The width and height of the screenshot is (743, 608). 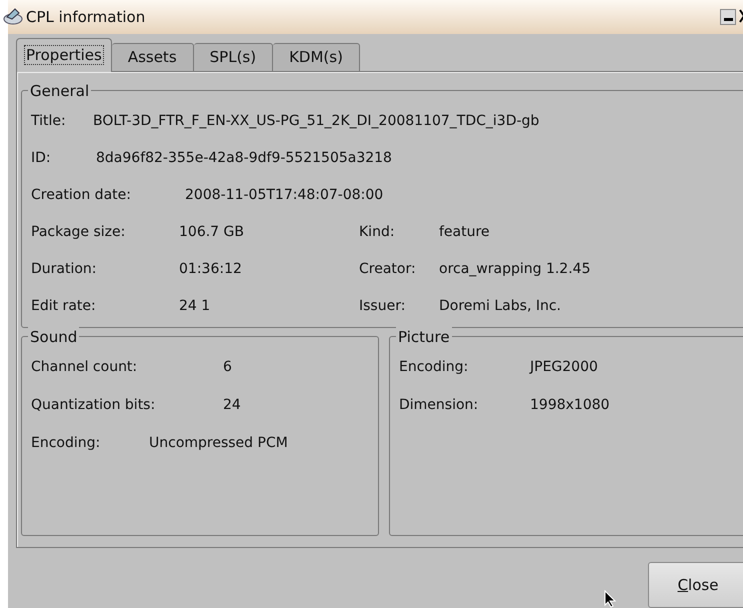 What do you see at coordinates (439, 406) in the screenshot?
I see `field-label: Dimension:` at bounding box center [439, 406].